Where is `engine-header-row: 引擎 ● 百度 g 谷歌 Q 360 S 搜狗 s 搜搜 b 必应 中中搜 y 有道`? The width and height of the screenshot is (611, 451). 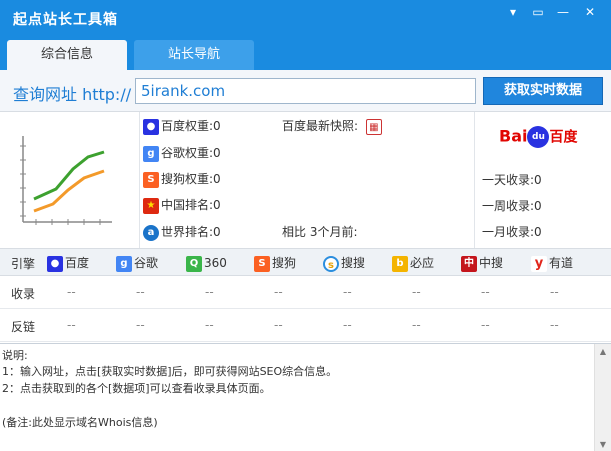 engine-header-row: 引擎 ● 百度 g 谷歌 Q 360 S 搜狗 s 搜搜 b 必应 中中搜 y 有道 is located at coordinates (305, 262).